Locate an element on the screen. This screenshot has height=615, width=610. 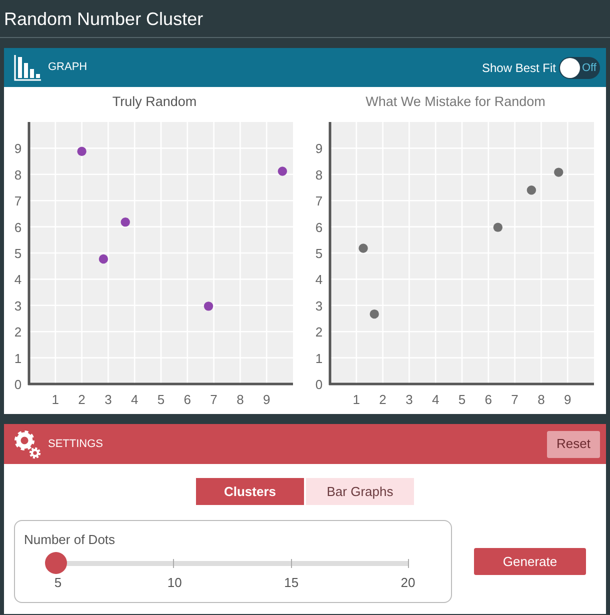
slider-thumb is located at coordinates (56, 563).